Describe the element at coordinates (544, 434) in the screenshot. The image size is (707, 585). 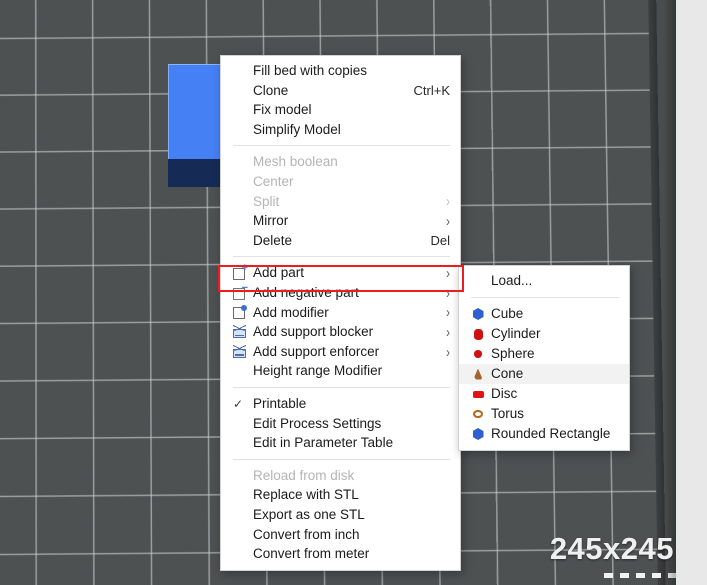
I see `menu-item-rounded-rectangle: Rounded Rectangle` at that location.